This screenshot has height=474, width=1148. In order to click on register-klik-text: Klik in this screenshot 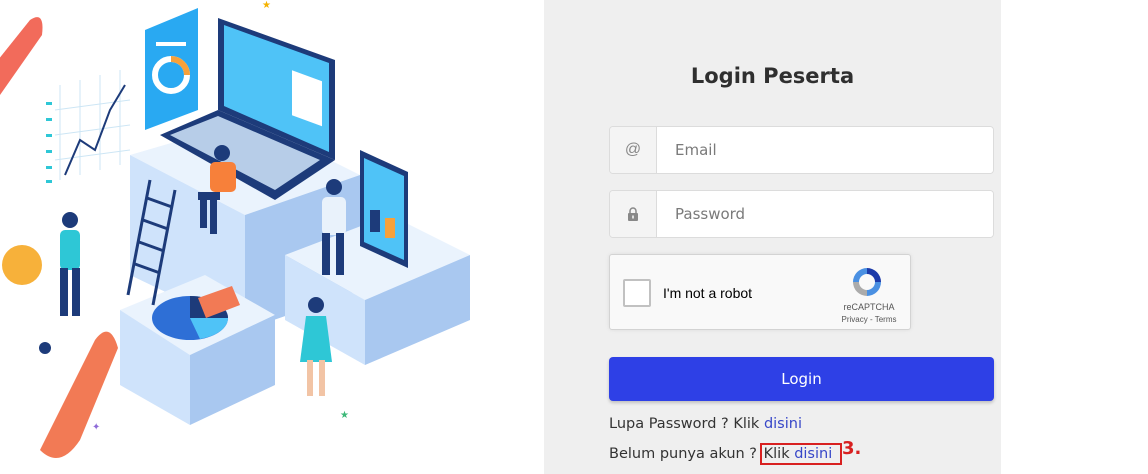, I will do `click(779, 454)`.